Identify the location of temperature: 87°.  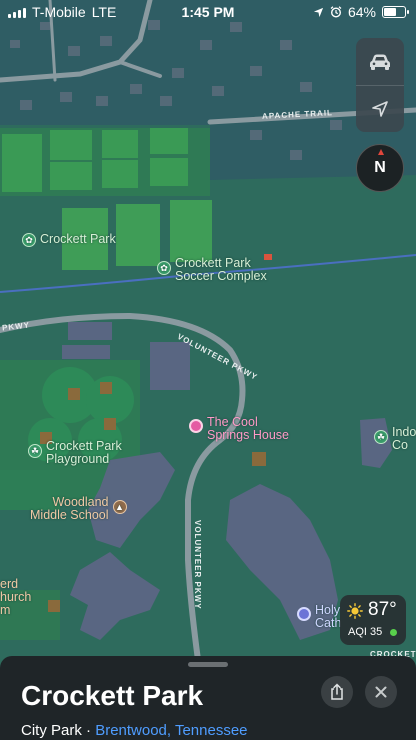
(382, 609).